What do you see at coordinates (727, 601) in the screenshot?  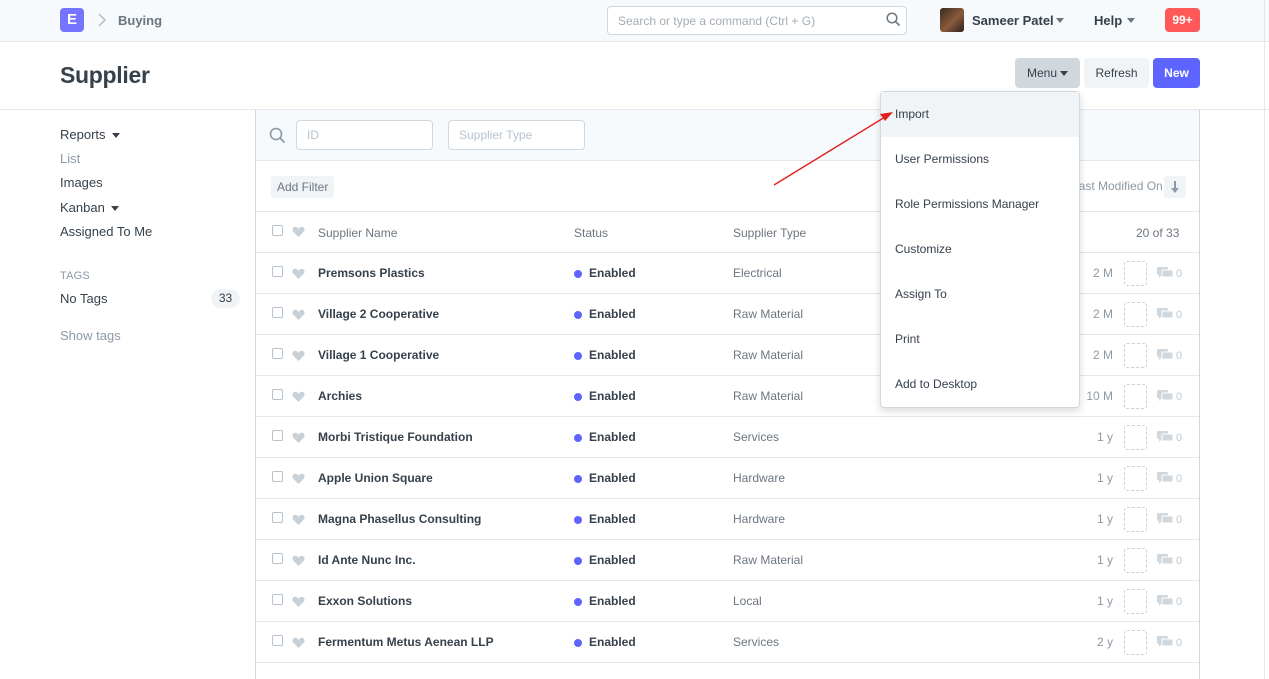 I see `table-row: Exxon Solutions Enabled Local 1 y 0` at bounding box center [727, 601].